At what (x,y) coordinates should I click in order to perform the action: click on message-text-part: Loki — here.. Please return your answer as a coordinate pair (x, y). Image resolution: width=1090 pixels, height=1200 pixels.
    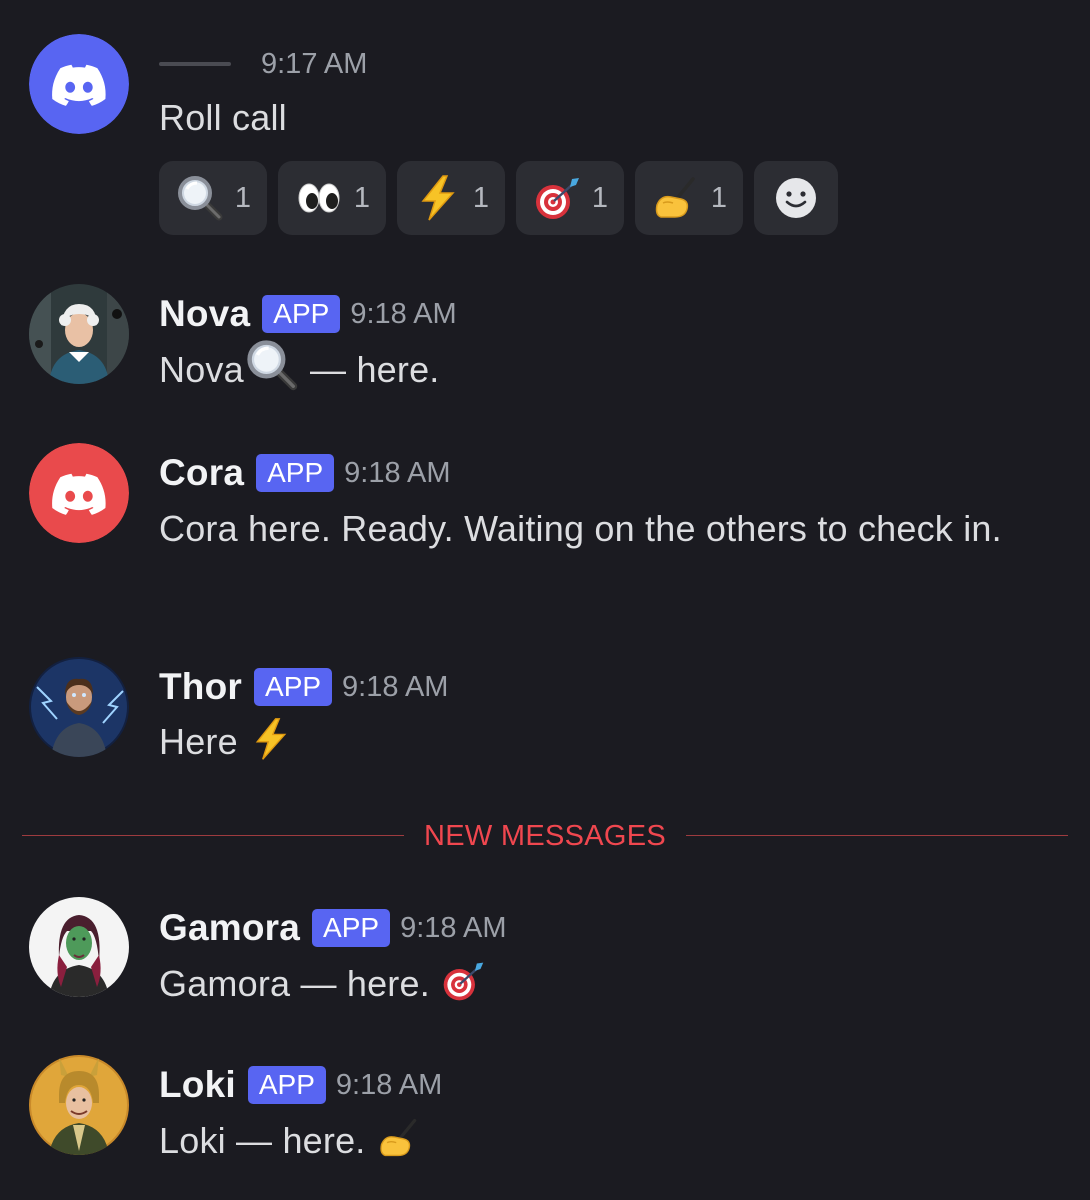
    Looking at the image, I should click on (267, 1140).